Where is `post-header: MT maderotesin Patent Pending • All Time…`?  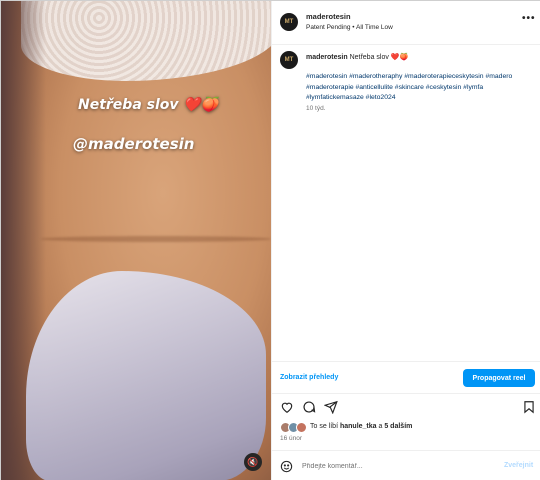 post-header: MT maderotesin Patent Pending • All Time… is located at coordinates (406, 23).